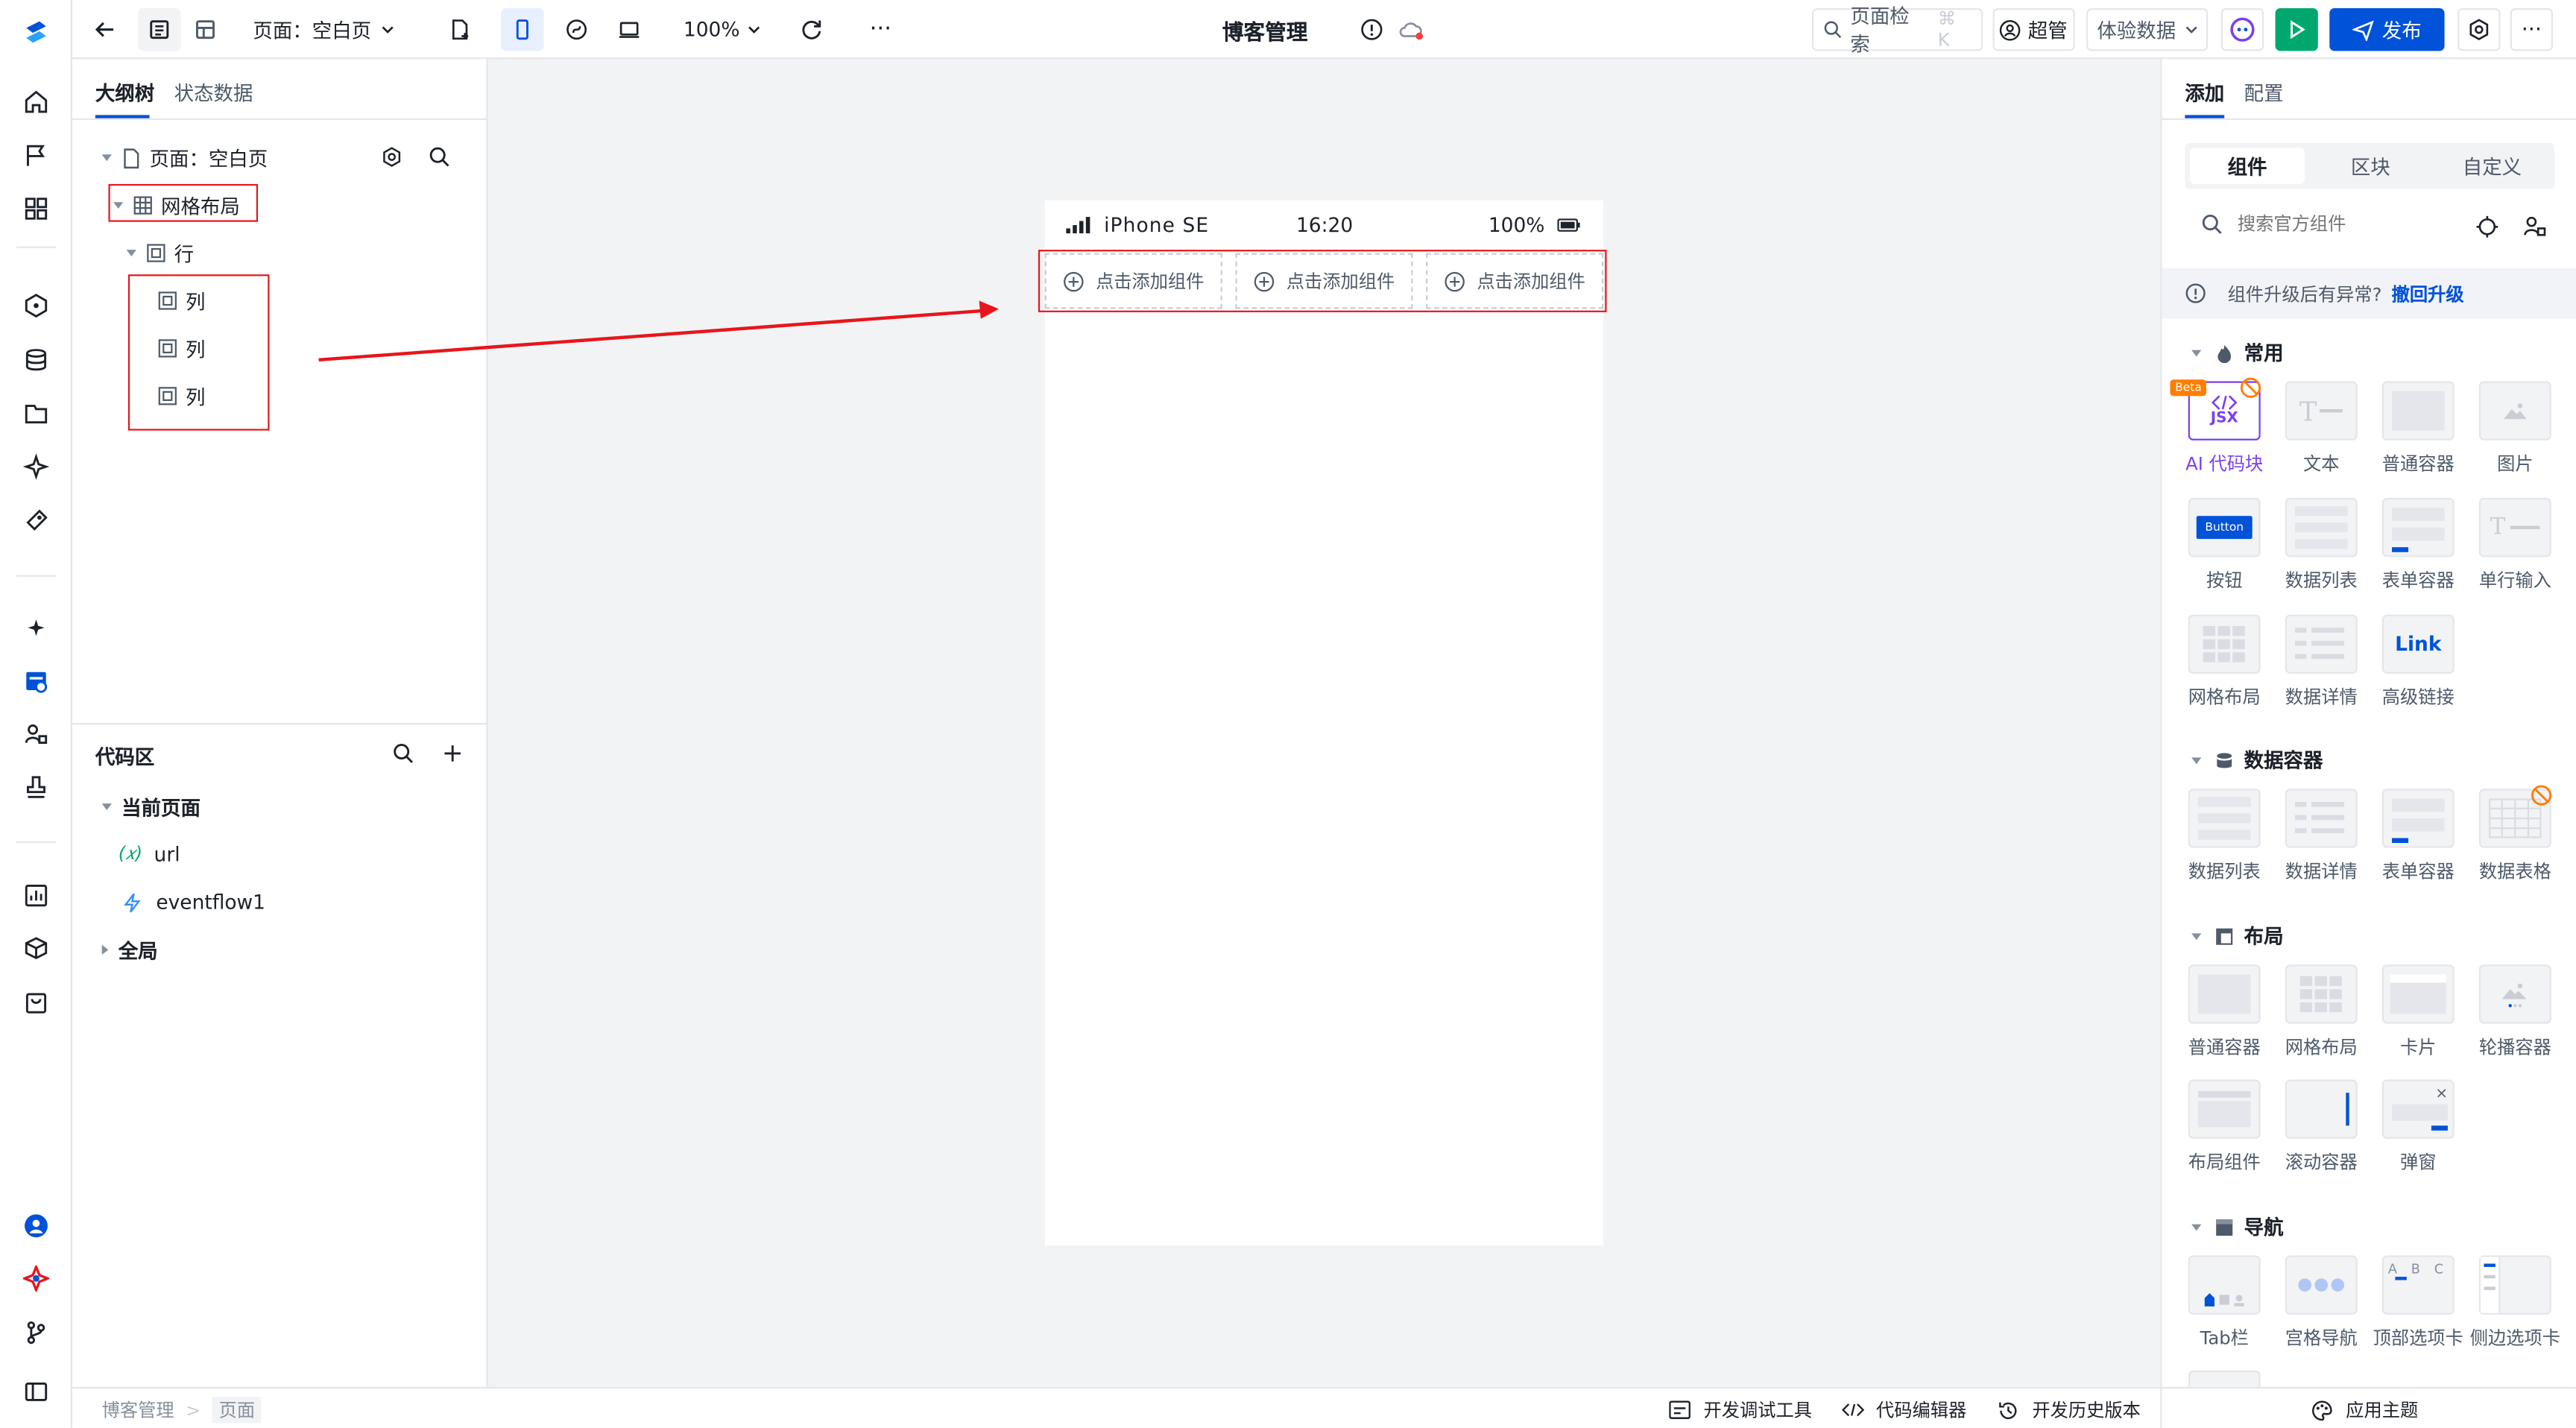 This screenshot has width=2576, height=1428. What do you see at coordinates (2515, 545) in the screenshot?
I see `component-text-input: T 单行输入` at bounding box center [2515, 545].